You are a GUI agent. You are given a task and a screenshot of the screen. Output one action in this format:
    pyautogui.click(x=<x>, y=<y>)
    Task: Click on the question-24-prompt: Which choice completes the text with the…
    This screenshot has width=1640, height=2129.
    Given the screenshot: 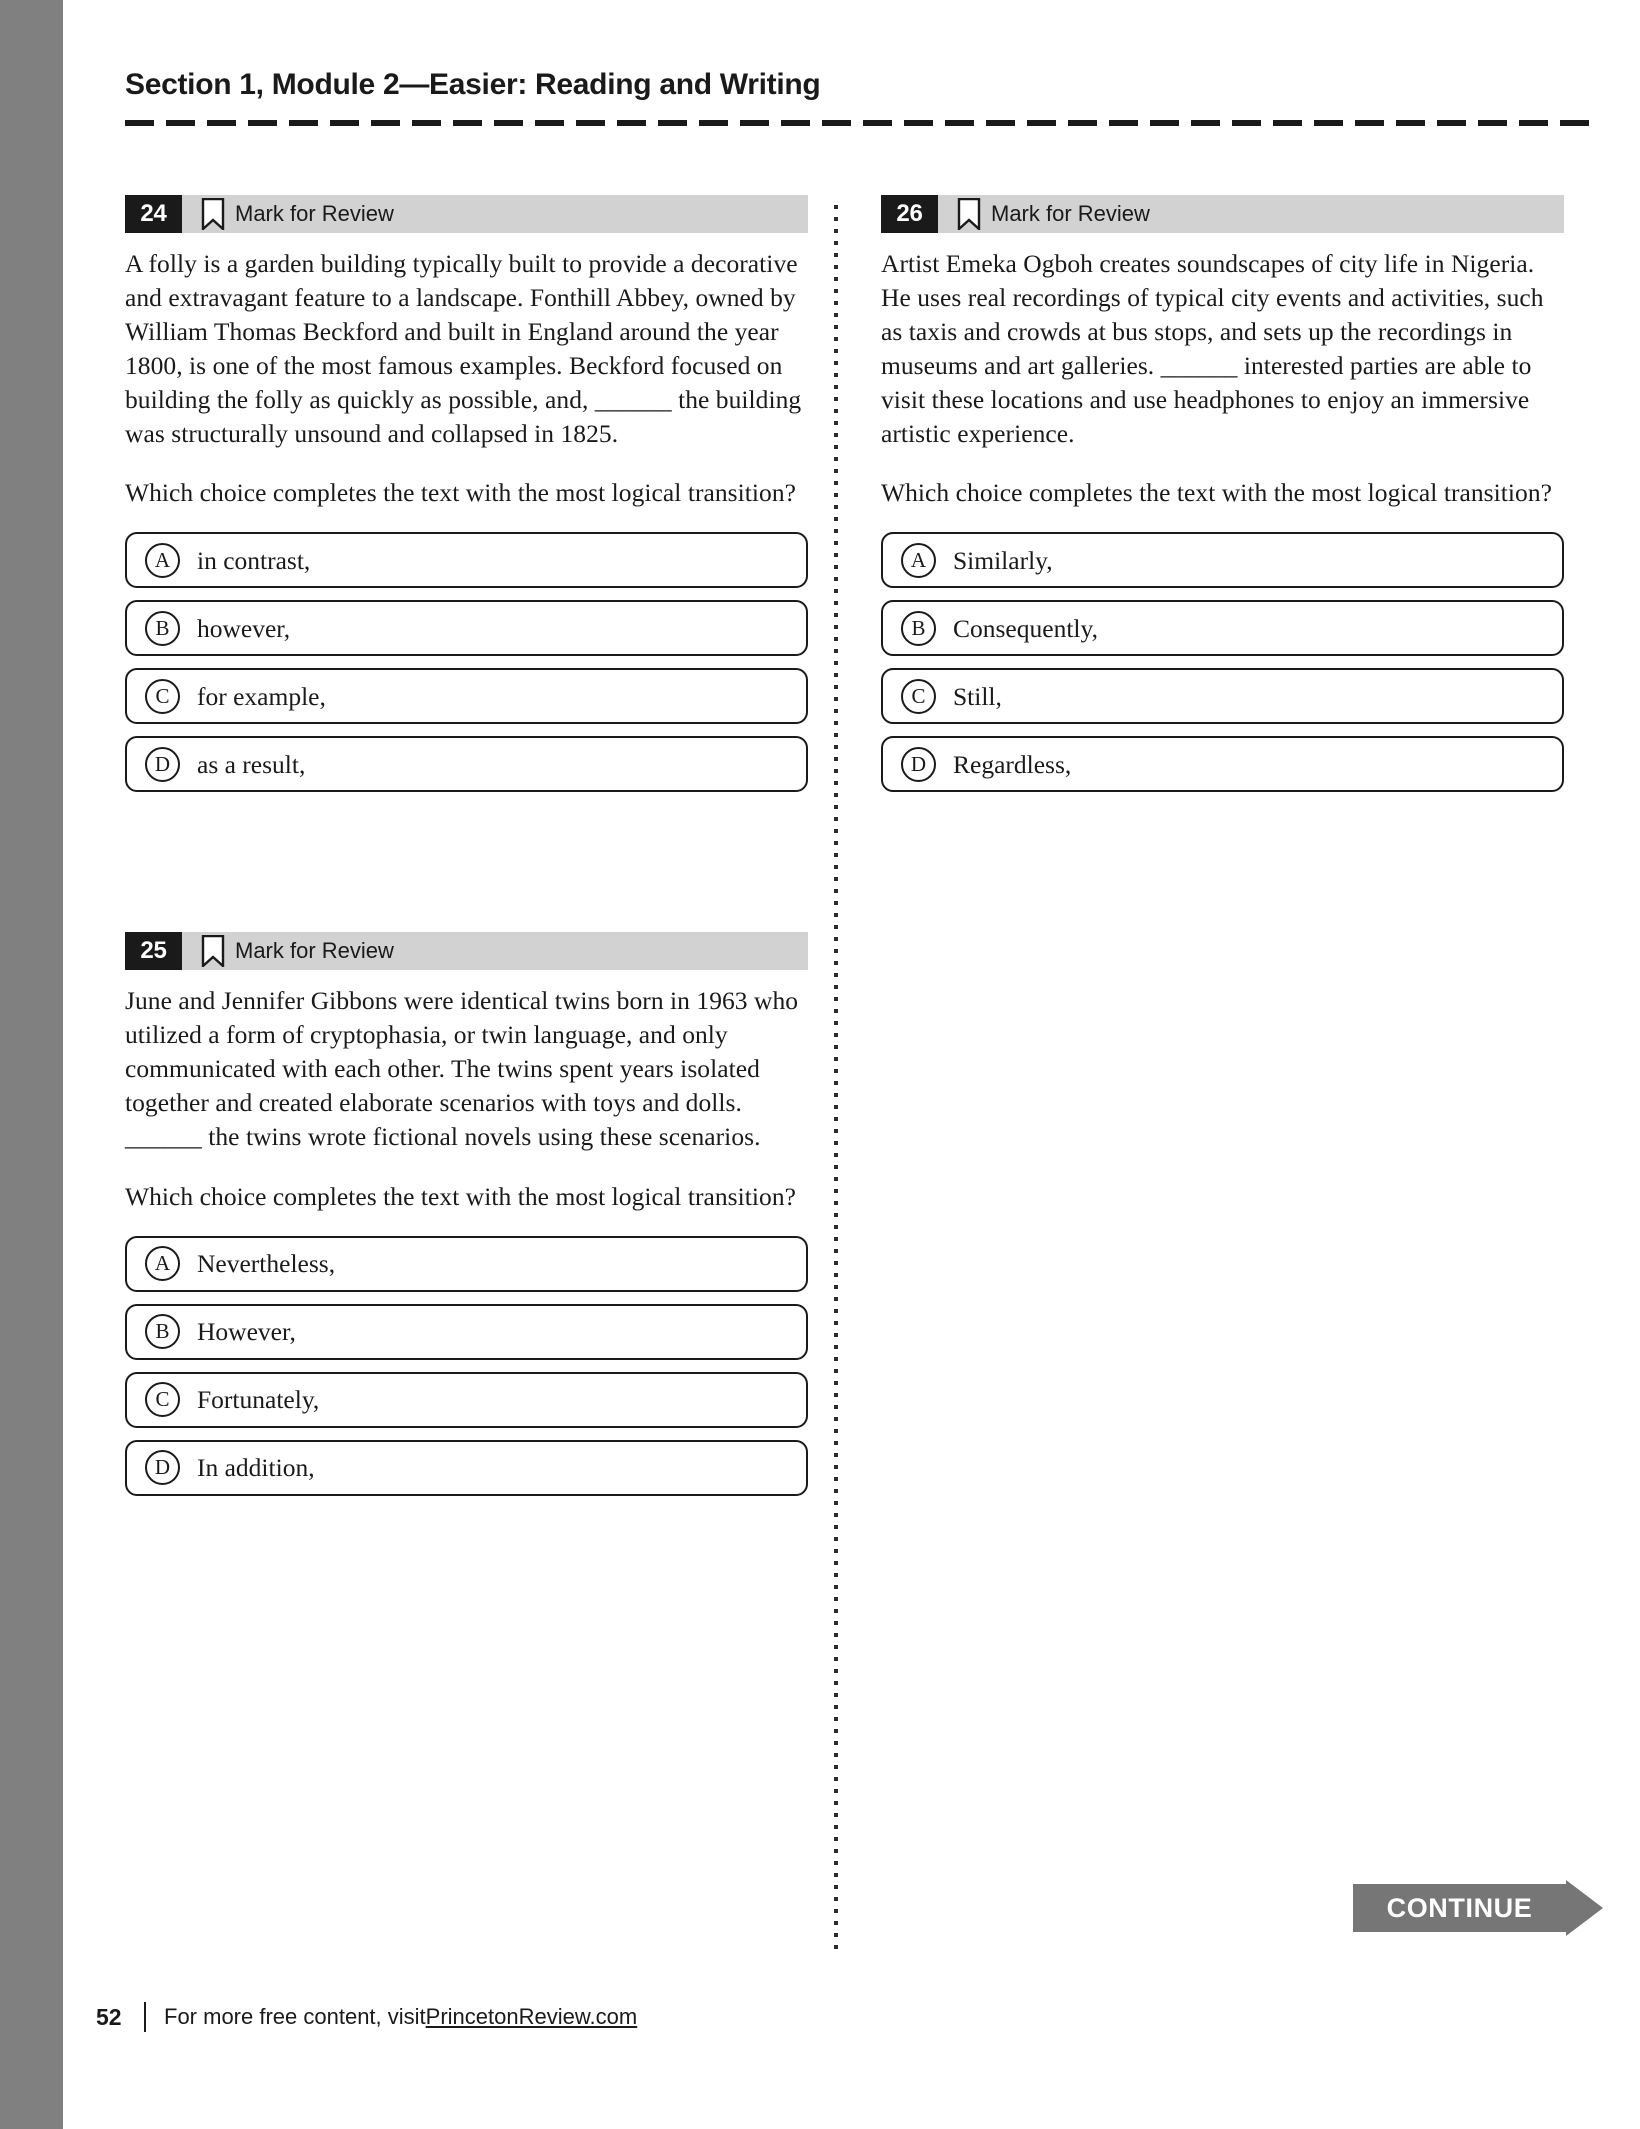 What is the action you would take?
    pyautogui.click(x=461, y=493)
    